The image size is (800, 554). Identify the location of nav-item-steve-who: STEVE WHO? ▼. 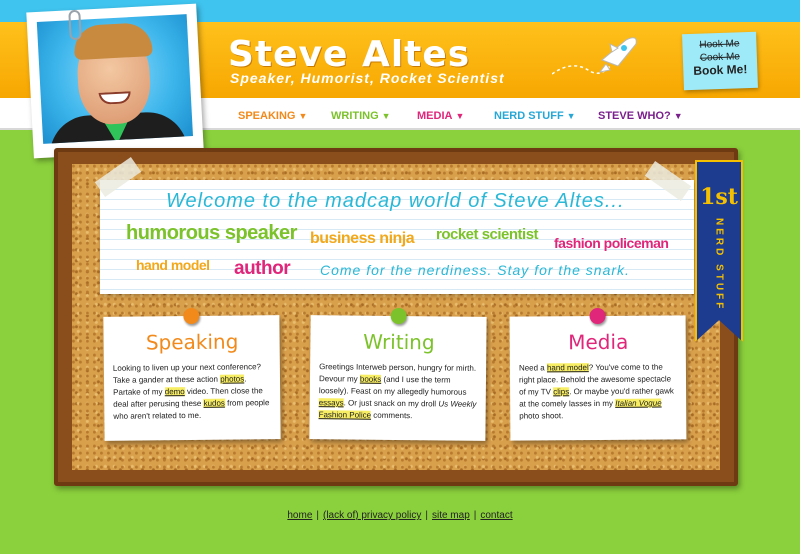
(640, 116).